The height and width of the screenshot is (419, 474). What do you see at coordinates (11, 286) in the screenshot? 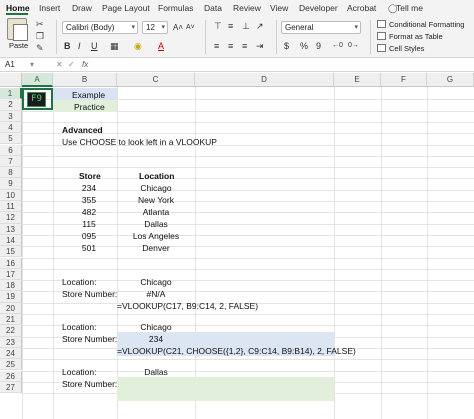
I see `row-header: 18` at bounding box center [11, 286].